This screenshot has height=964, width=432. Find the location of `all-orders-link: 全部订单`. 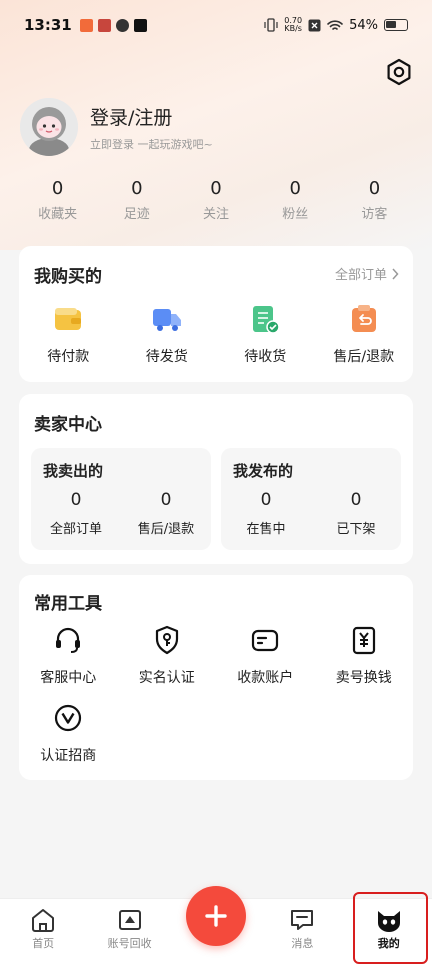

all-orders-link: 全部订单 is located at coordinates (367, 273).